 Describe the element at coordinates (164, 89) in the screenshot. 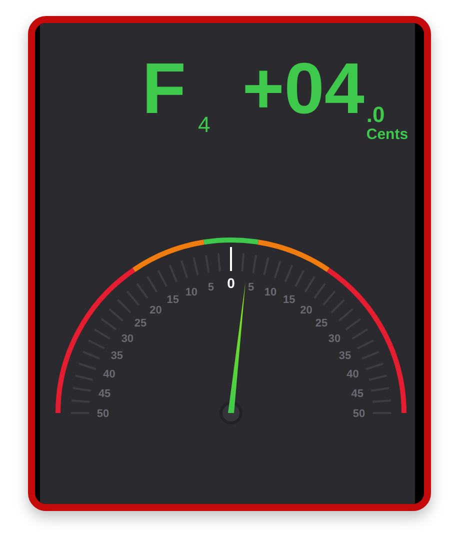

I see `note-name: F` at that location.